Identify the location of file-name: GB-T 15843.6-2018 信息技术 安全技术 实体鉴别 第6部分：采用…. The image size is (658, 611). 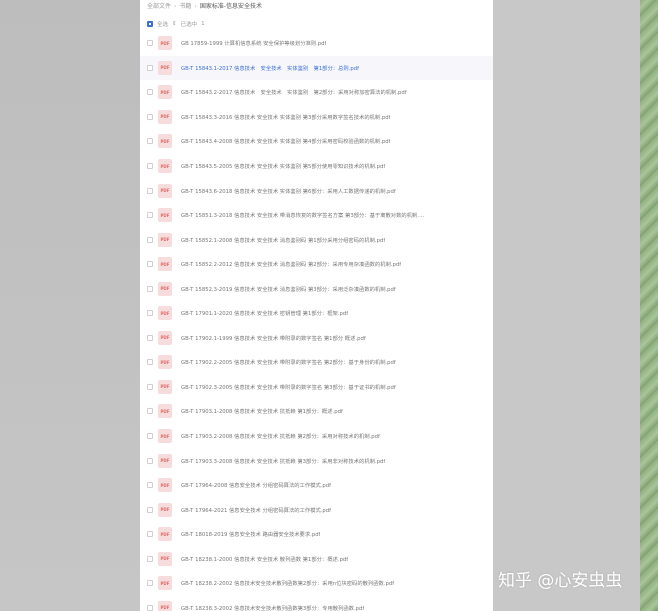
(288, 191).